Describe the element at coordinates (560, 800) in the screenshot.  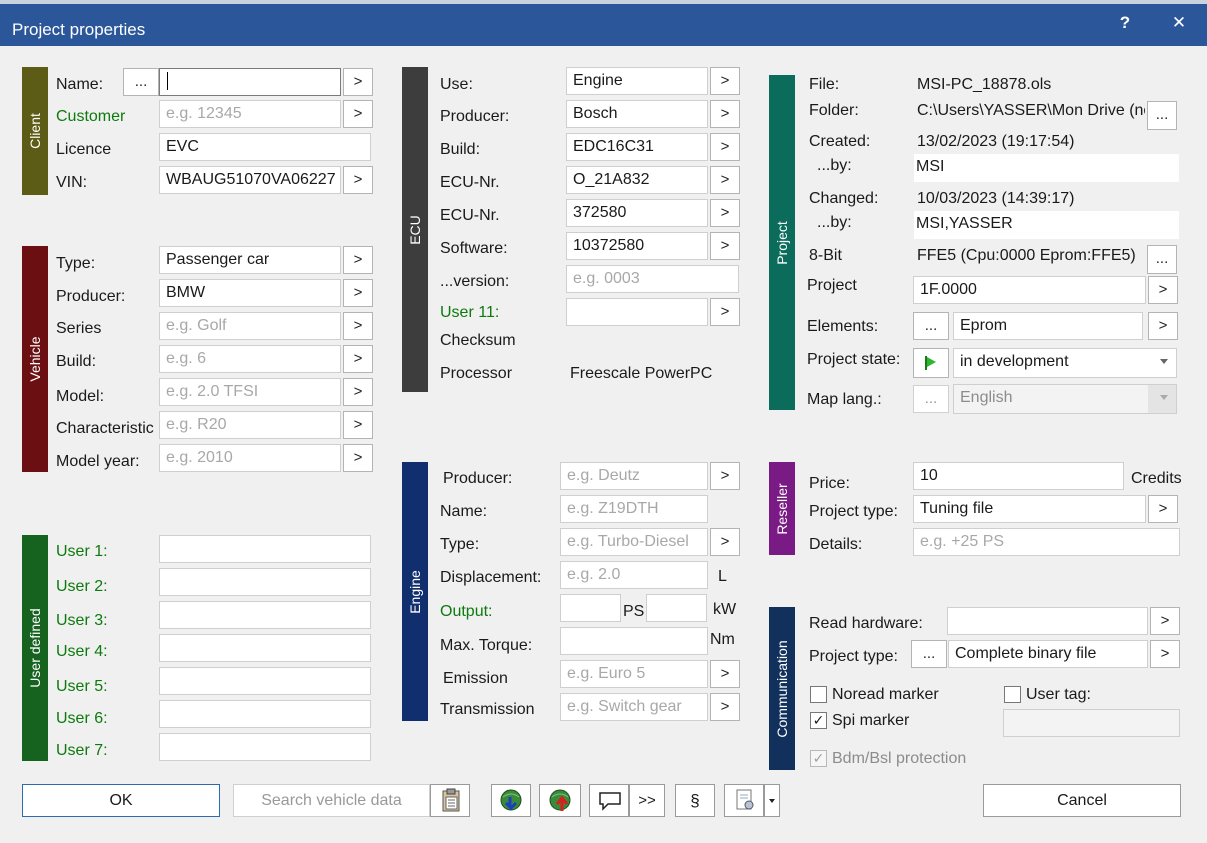
I see `export-button` at that location.